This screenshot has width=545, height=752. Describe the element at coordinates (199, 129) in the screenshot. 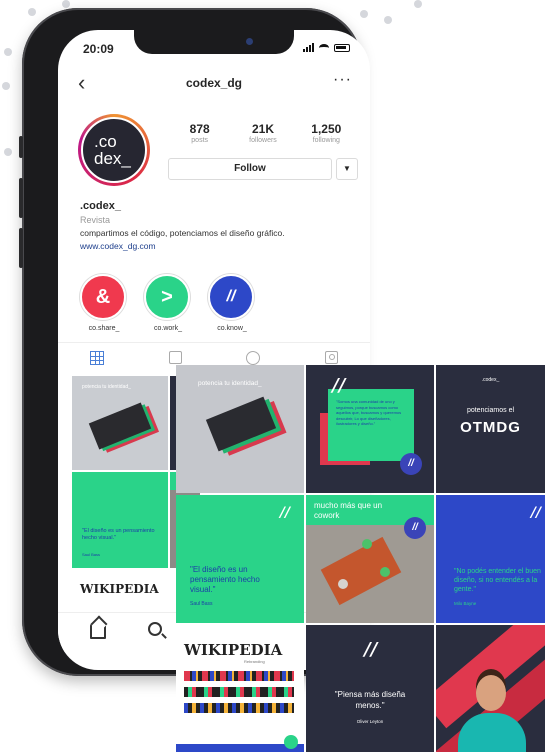

I see `posts-count: 878` at that location.